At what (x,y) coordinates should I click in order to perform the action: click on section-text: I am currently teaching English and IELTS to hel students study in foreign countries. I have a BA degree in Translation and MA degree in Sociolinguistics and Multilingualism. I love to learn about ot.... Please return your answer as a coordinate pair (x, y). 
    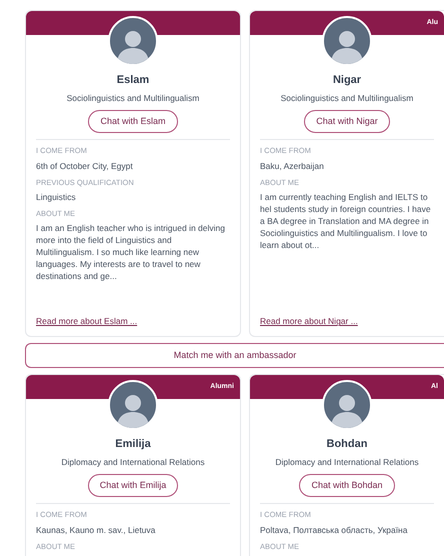
    Looking at the image, I should click on (346, 220).